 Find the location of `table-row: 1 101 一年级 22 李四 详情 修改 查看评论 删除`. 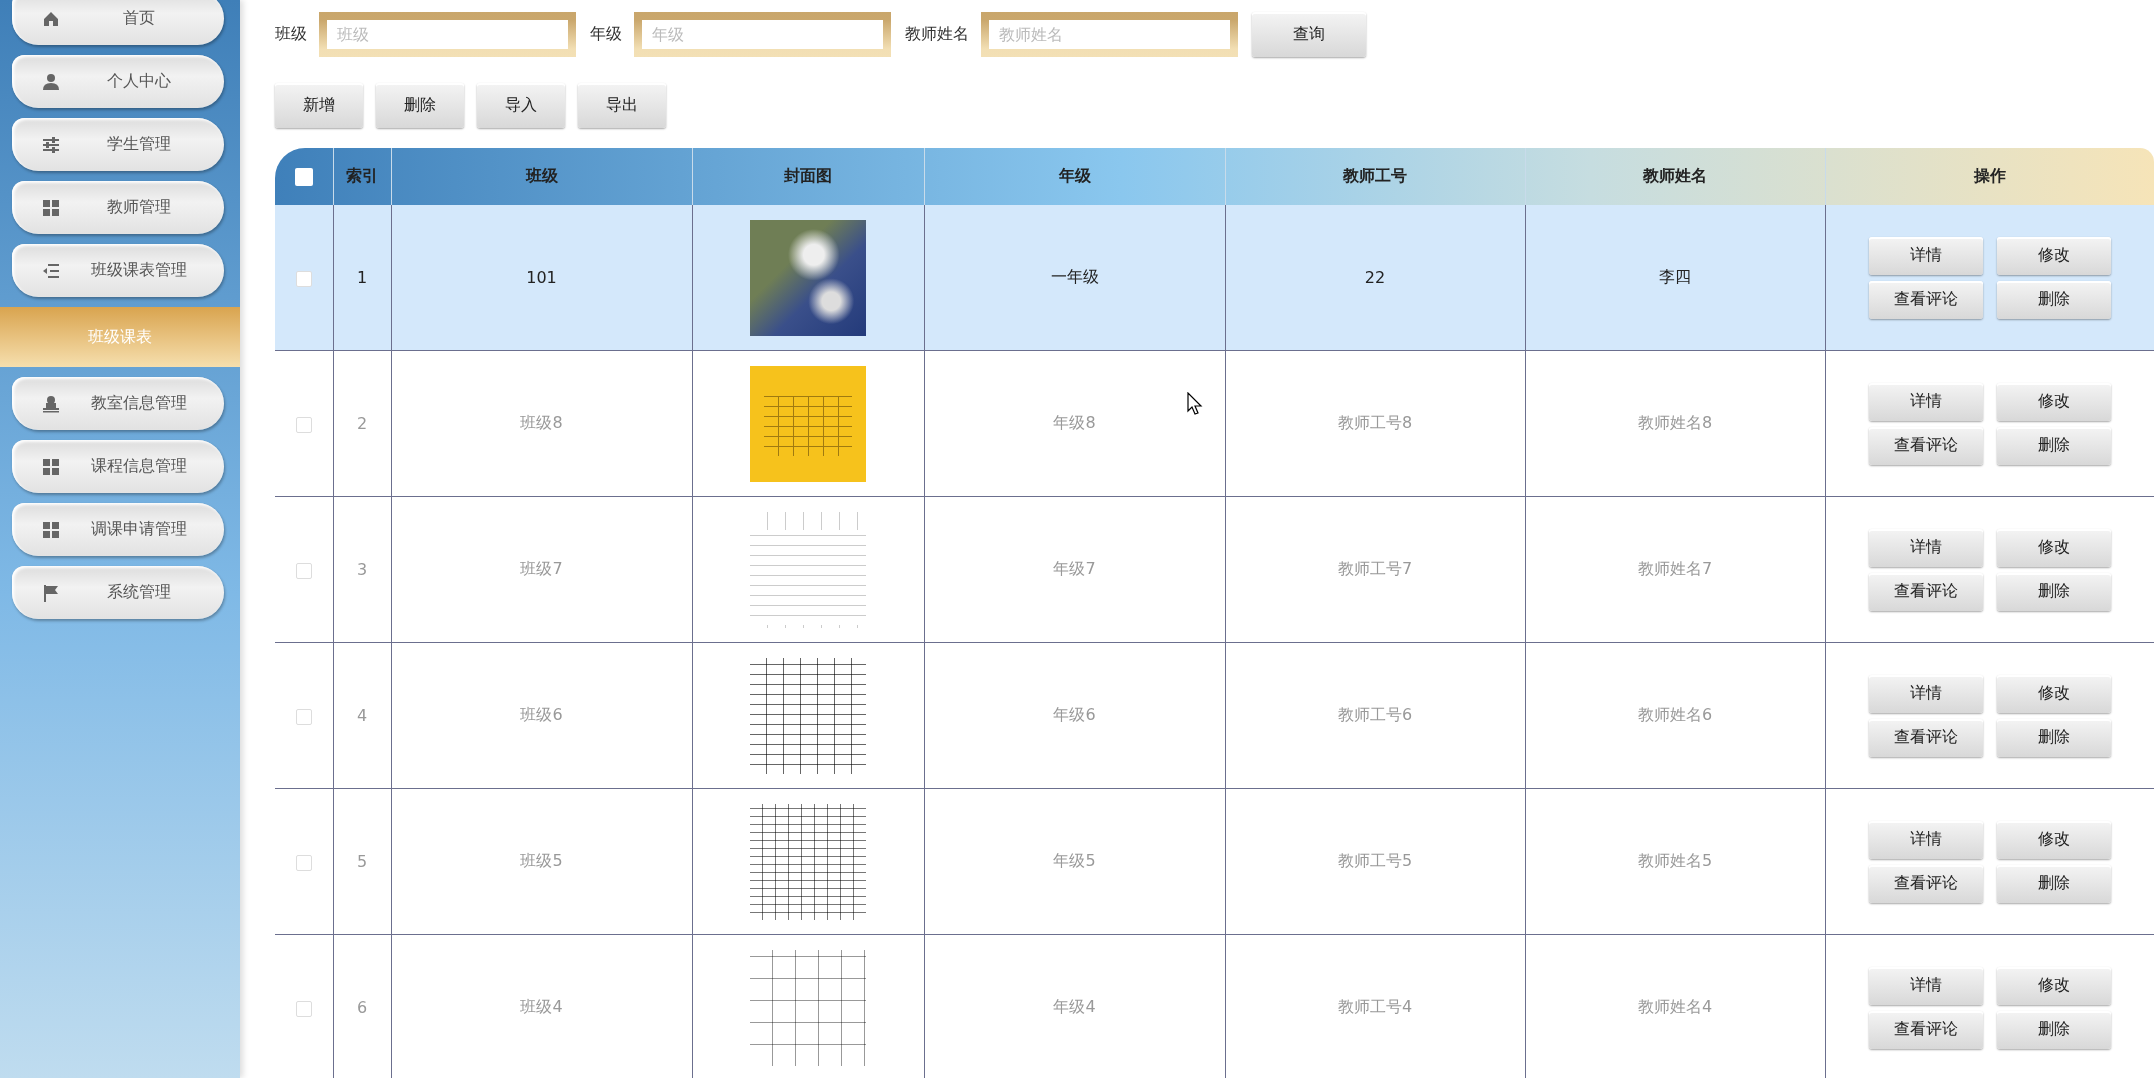

table-row: 1 101 一年级 22 李四 详情 修改 查看评论 删除 is located at coordinates (1214, 278).